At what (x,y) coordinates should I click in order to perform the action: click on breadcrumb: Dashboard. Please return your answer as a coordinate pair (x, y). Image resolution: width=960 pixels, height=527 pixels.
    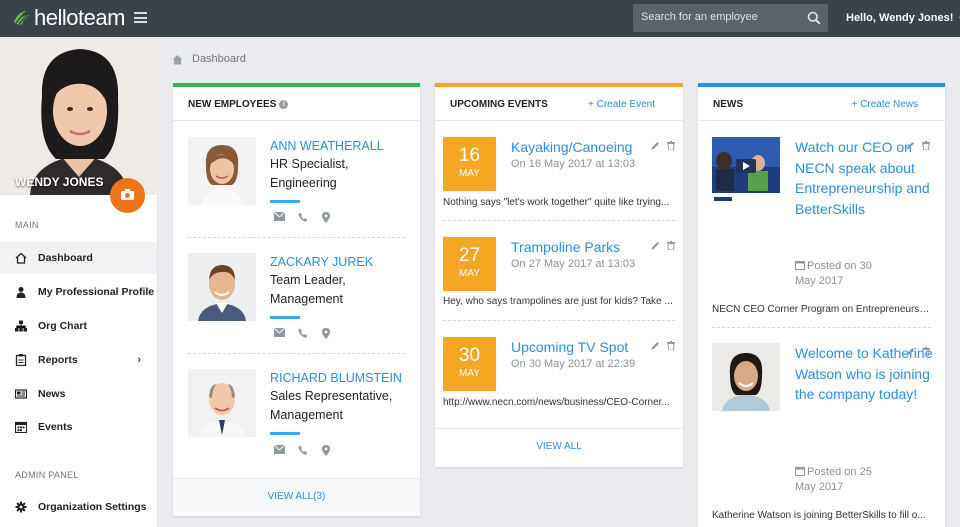
    Looking at the image, I should click on (209, 59).